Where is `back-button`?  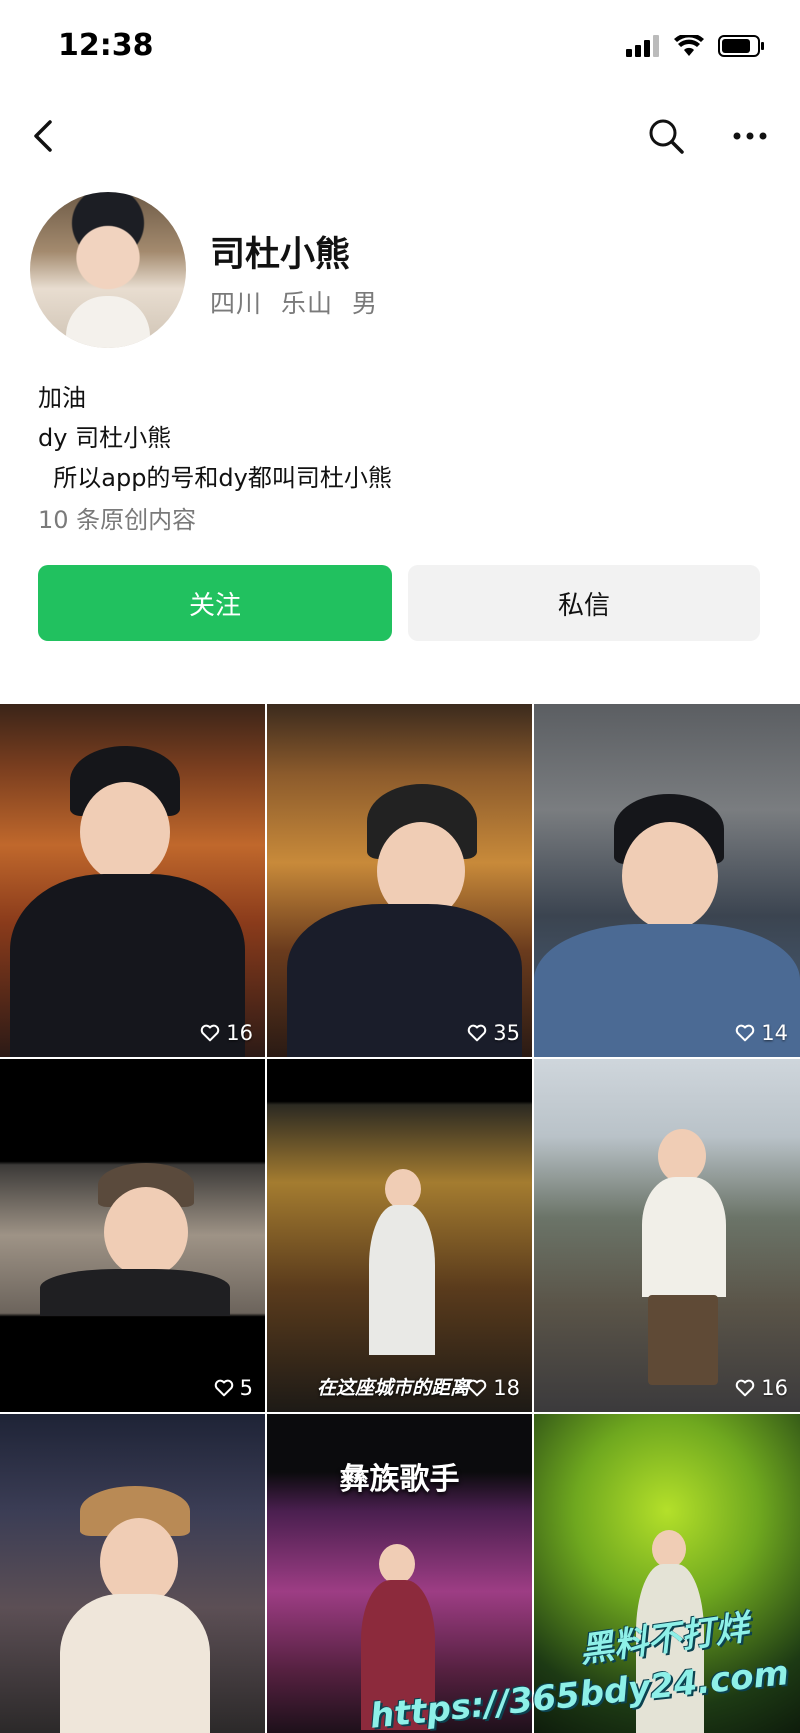
back-button is located at coordinates (46, 136).